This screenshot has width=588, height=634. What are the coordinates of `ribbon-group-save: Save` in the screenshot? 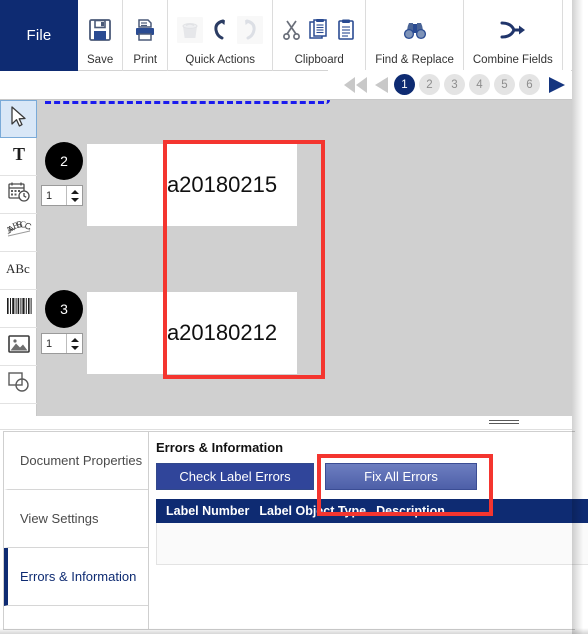 It's located at (101, 35).